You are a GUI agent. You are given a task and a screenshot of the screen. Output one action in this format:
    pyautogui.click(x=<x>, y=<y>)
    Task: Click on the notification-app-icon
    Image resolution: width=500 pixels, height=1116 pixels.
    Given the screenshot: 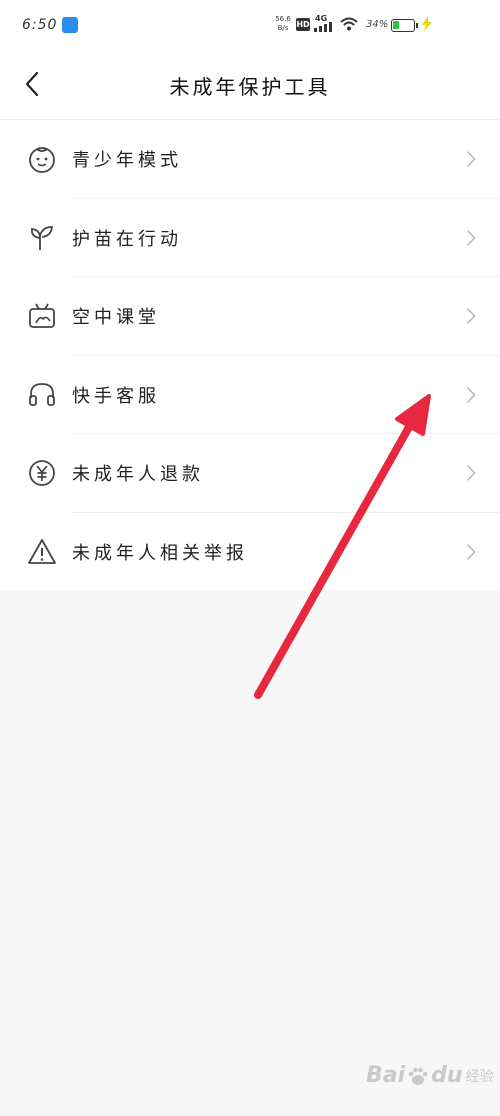 What is the action you would take?
    pyautogui.click(x=70, y=25)
    